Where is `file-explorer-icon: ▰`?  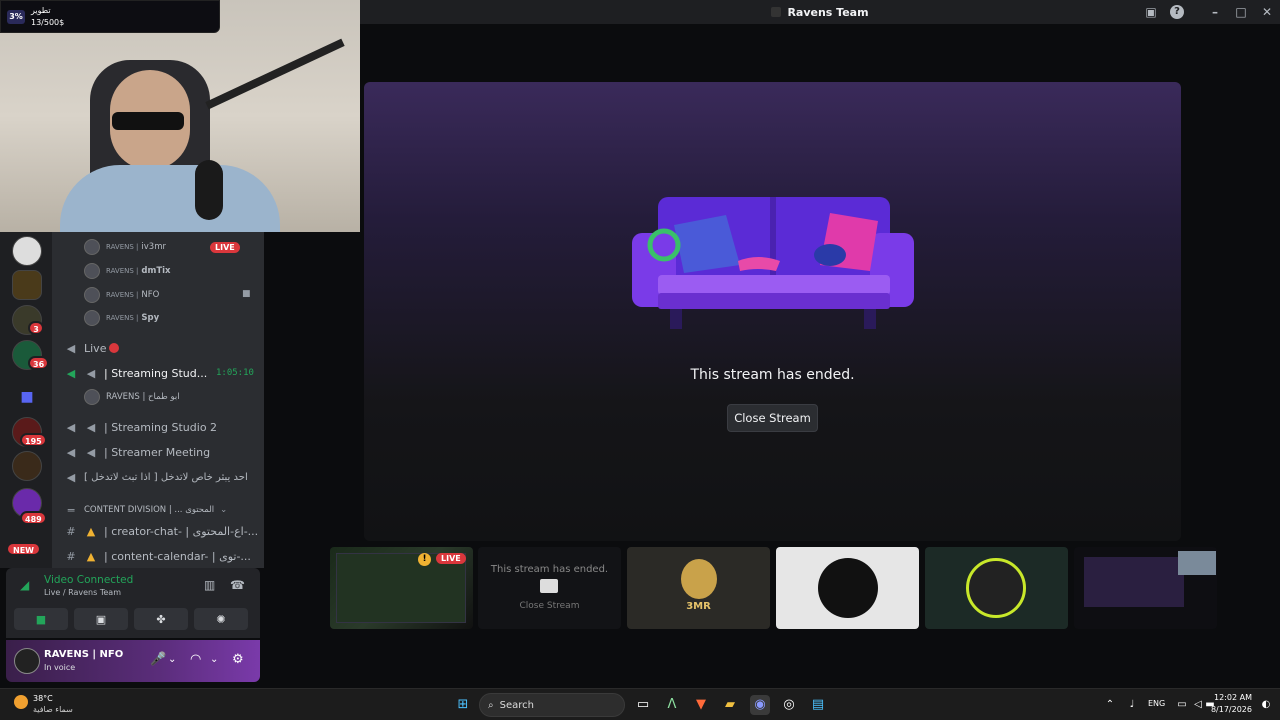 file-explorer-icon: ▰ is located at coordinates (730, 705).